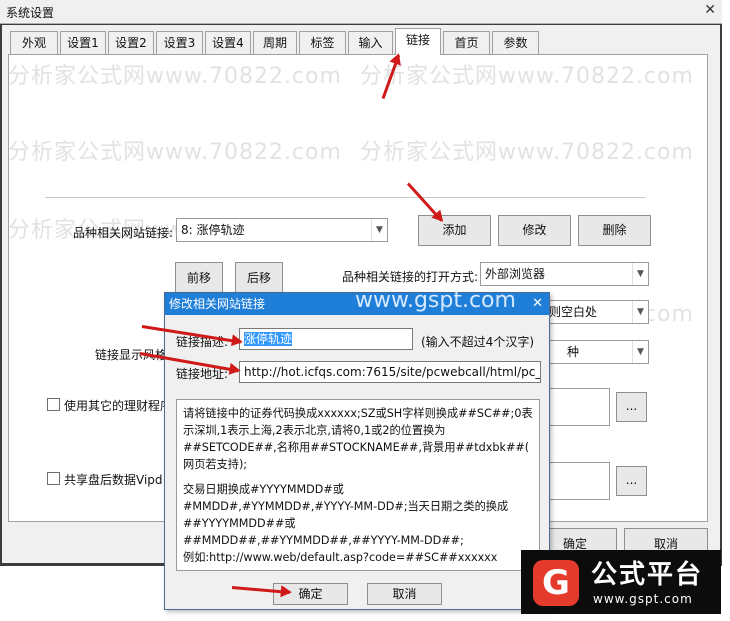 Image resolution: width=730 pixels, height=621 pixels. I want to click on modify-button: 修改, so click(534, 230).